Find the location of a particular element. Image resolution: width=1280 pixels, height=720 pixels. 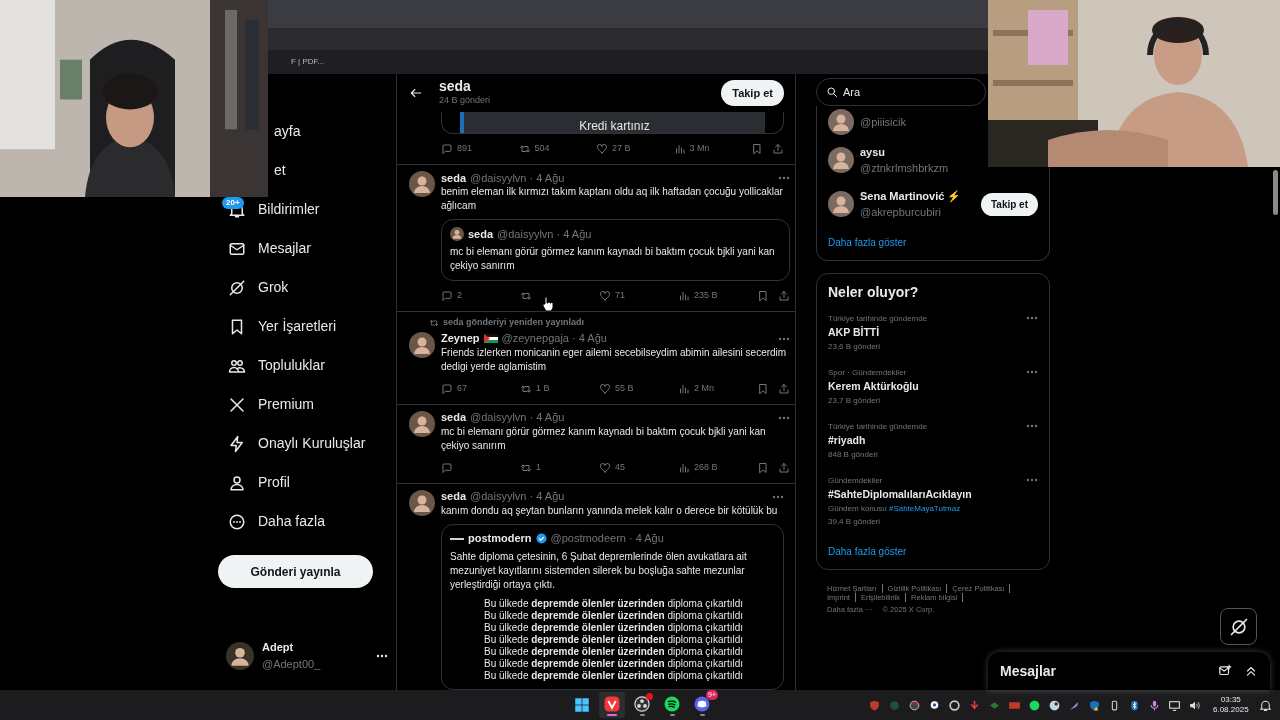

user-name: Sena Martinović ⚡ is located at coordinates (911, 195).